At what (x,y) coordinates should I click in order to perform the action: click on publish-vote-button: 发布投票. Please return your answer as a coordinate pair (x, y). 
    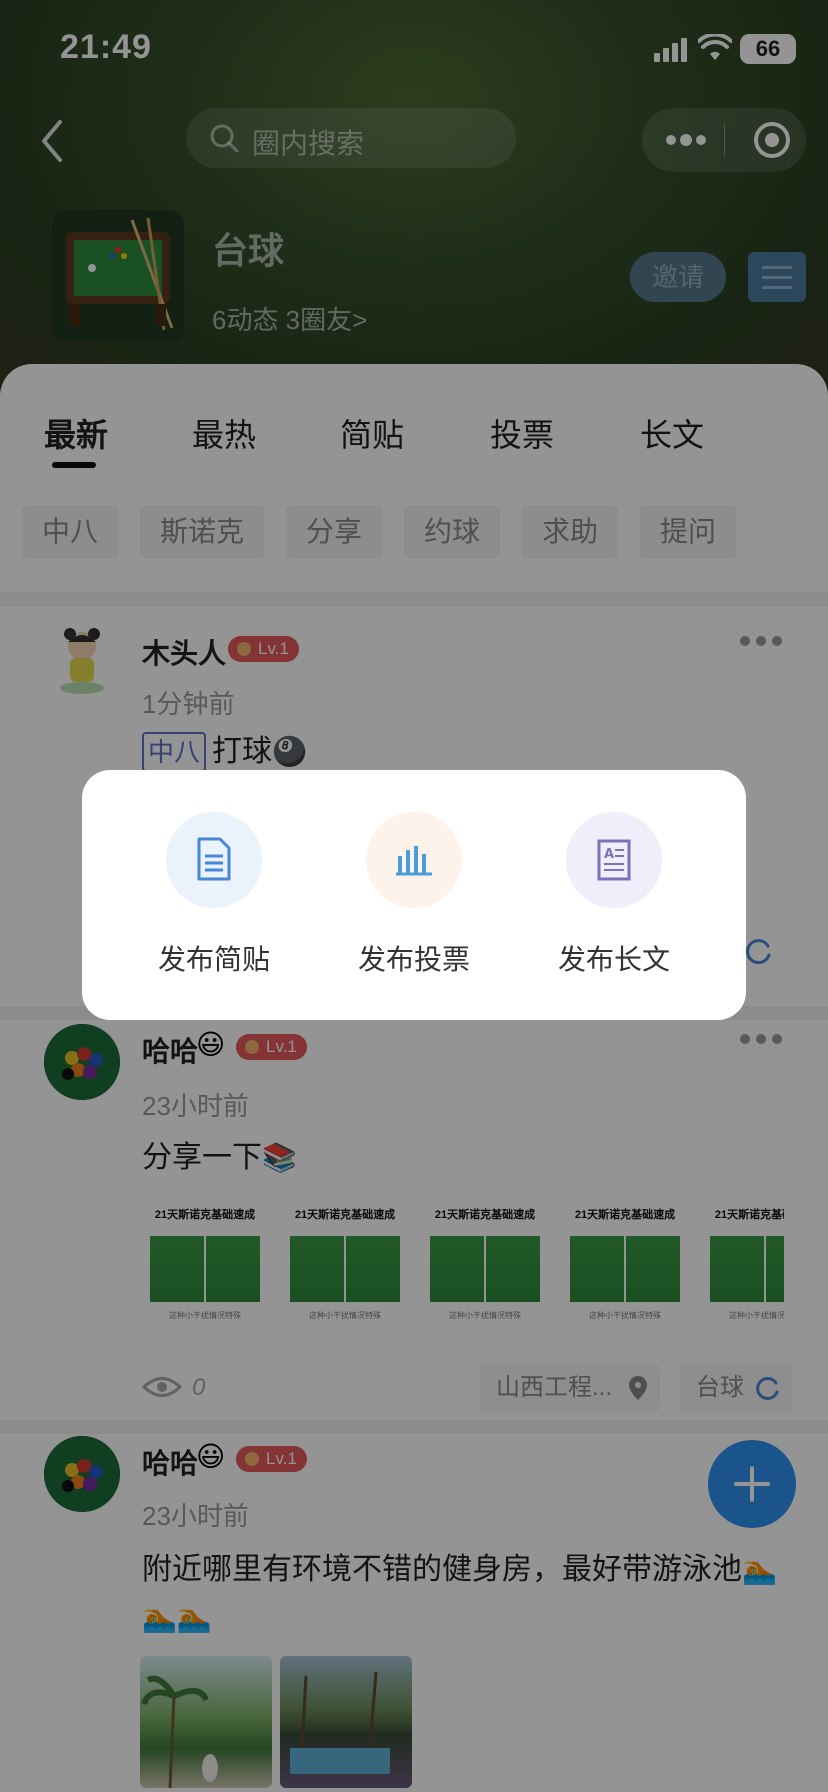
    Looking at the image, I should click on (414, 897).